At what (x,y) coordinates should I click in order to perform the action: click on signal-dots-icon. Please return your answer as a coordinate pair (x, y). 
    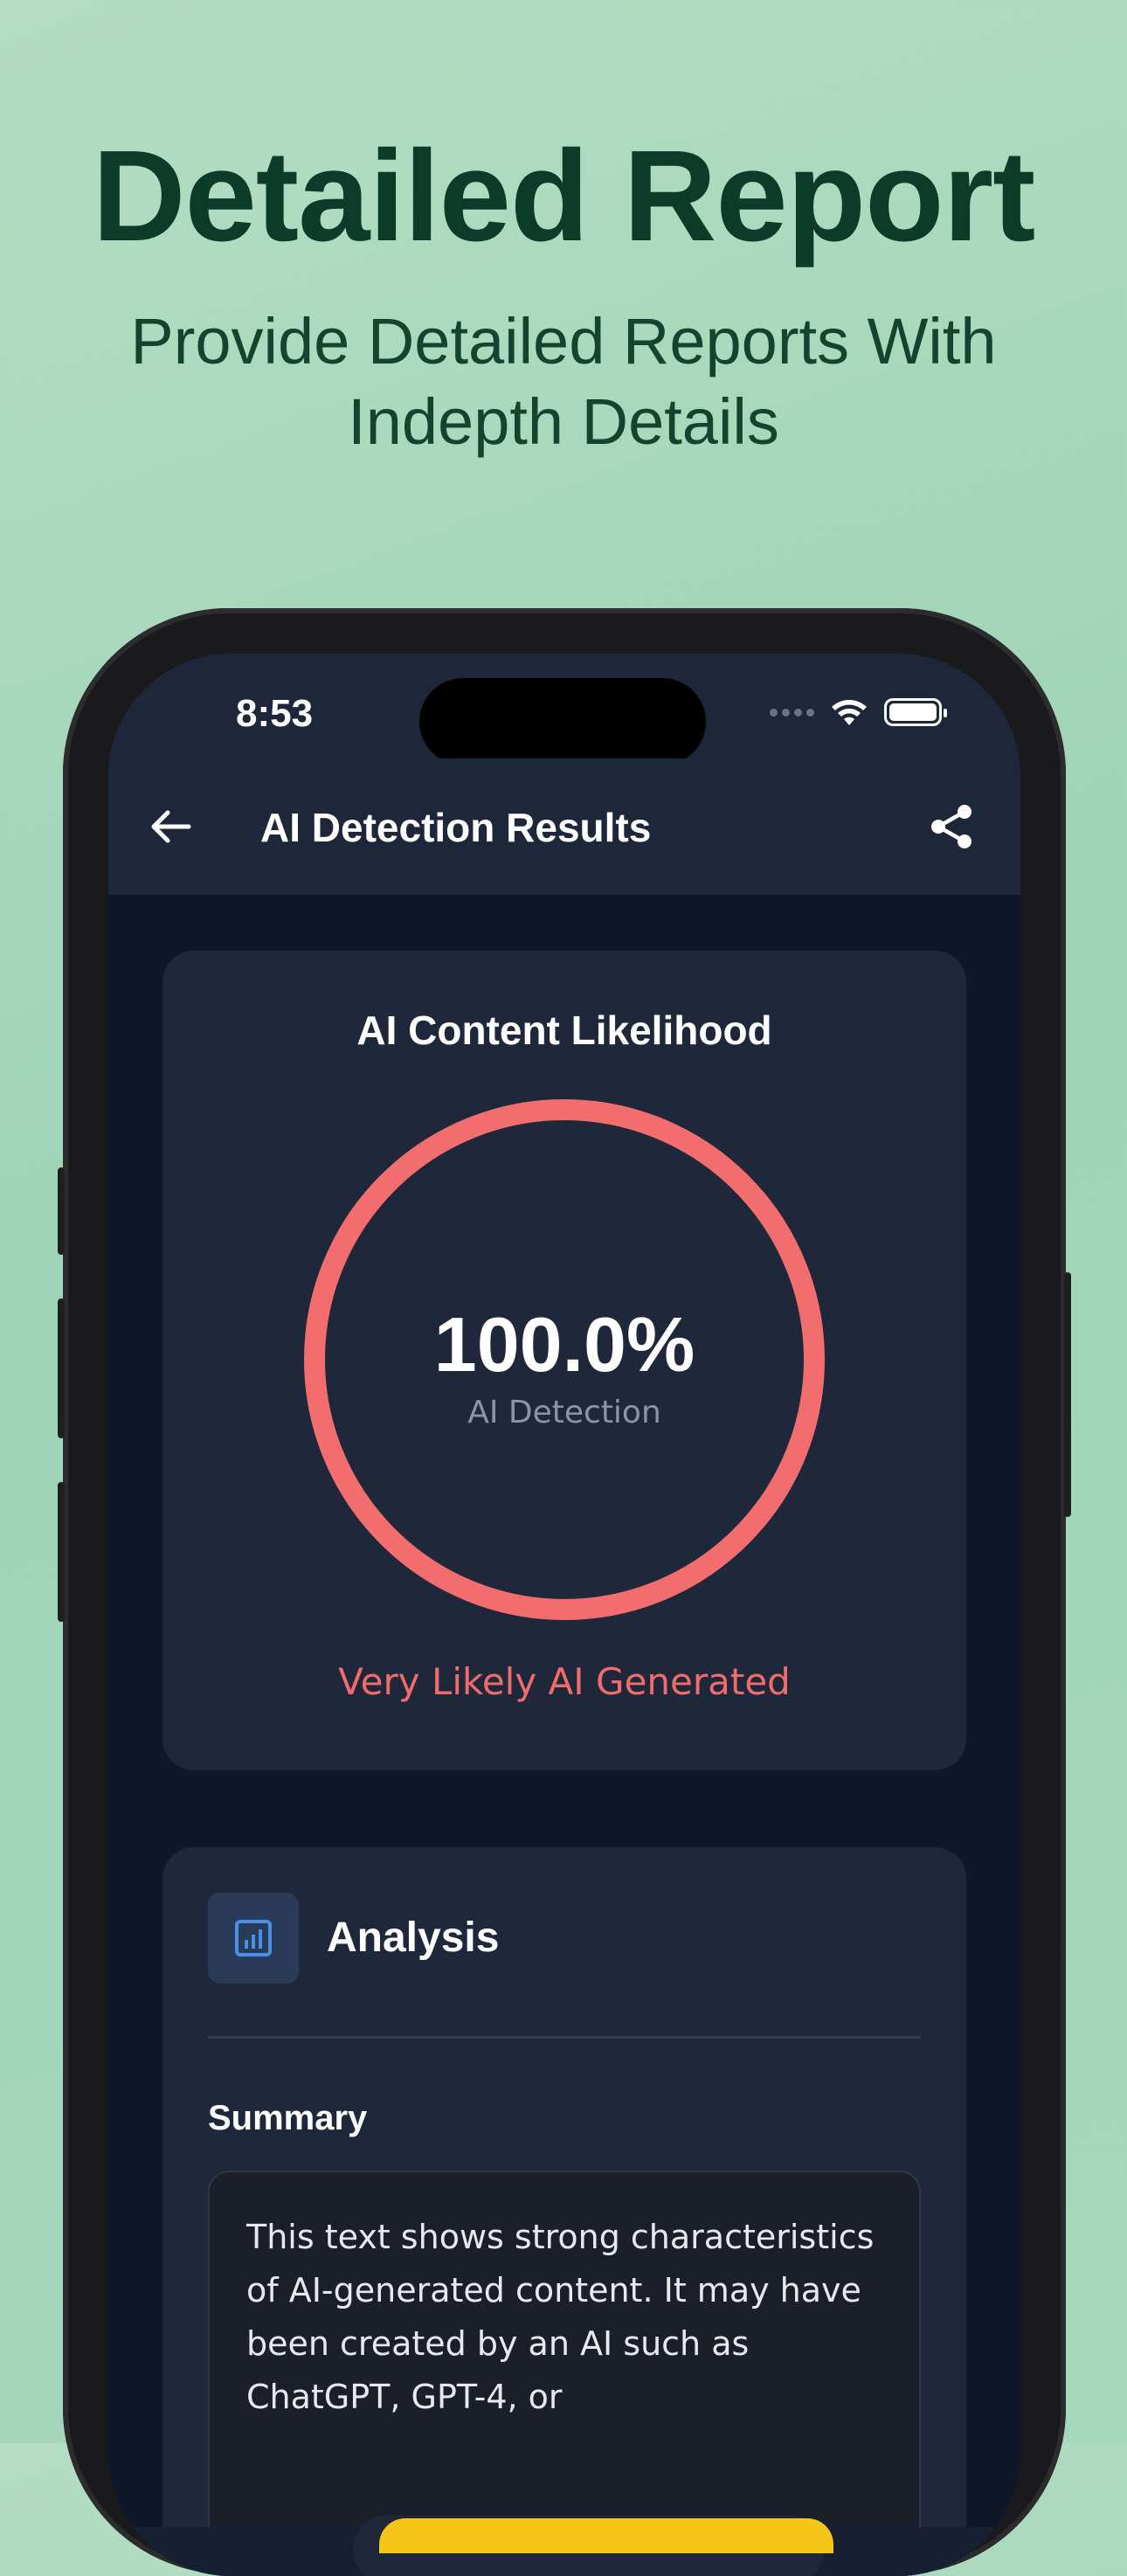
    Looking at the image, I should click on (792, 712).